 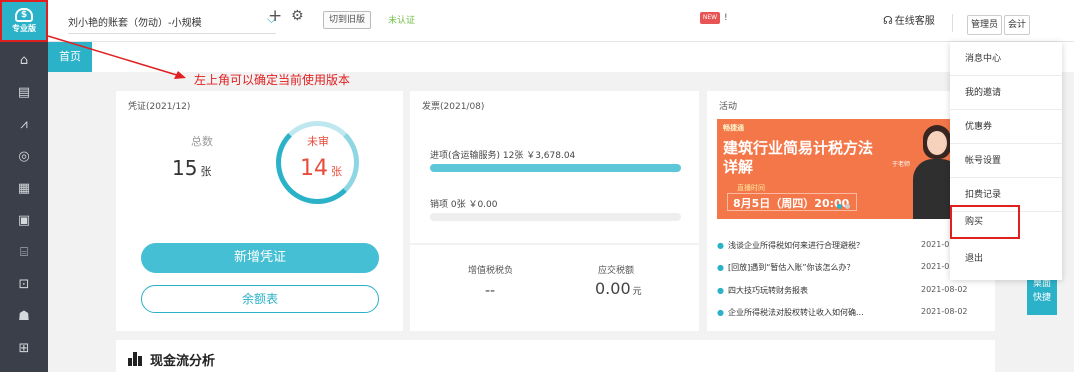 I want to click on chart-icon: ⩘, so click(x=24, y=124).